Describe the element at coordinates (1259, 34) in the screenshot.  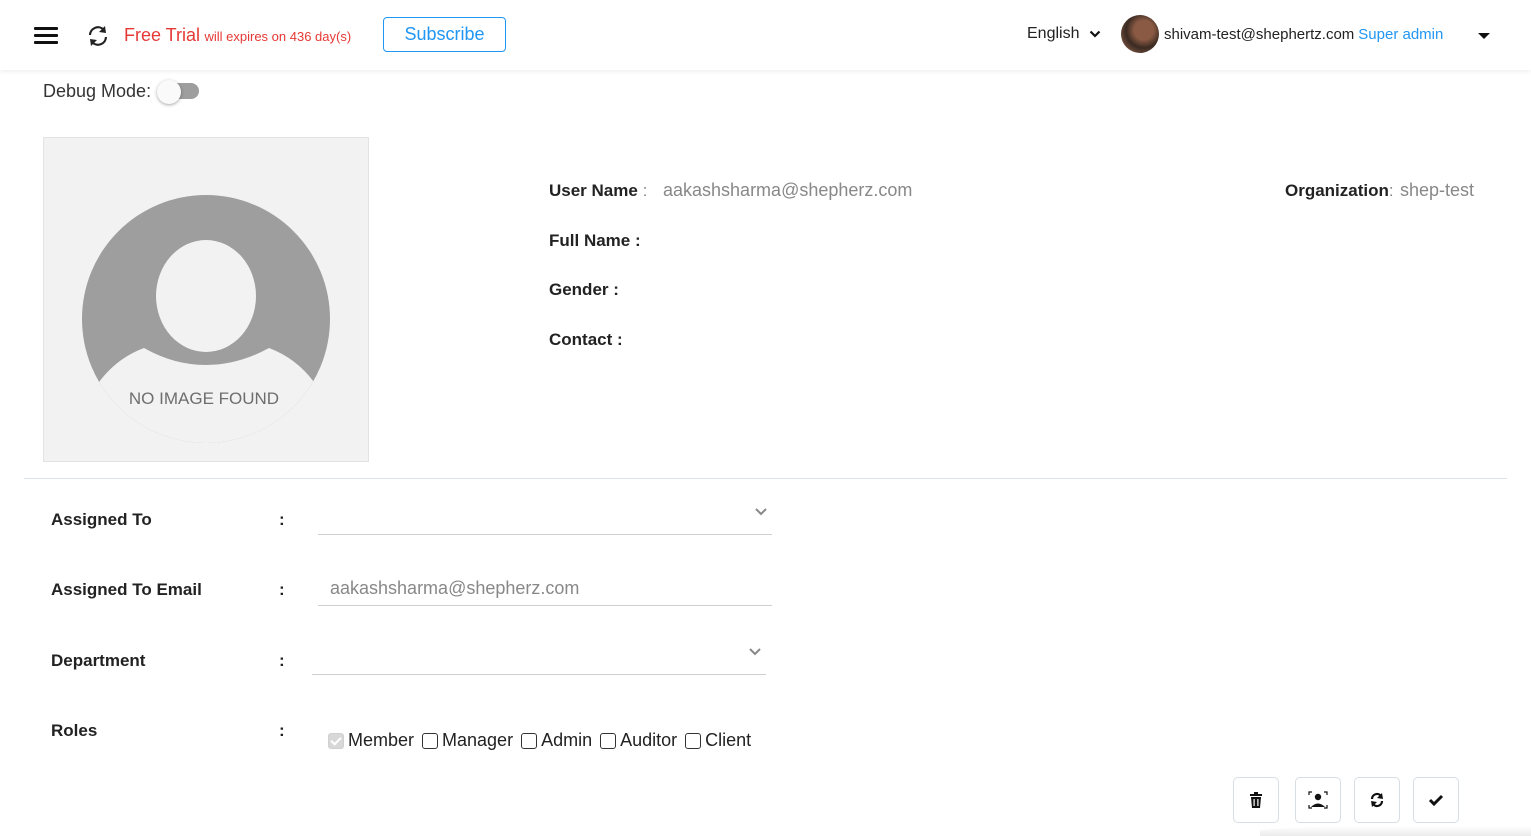
I see `user-email: shivam-test@shephertz.com` at that location.